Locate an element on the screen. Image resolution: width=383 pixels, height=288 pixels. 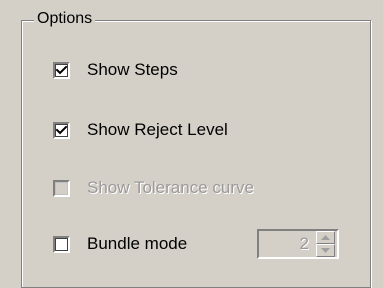
bundle-mode-option: Bundle mode is located at coordinates (120, 244).